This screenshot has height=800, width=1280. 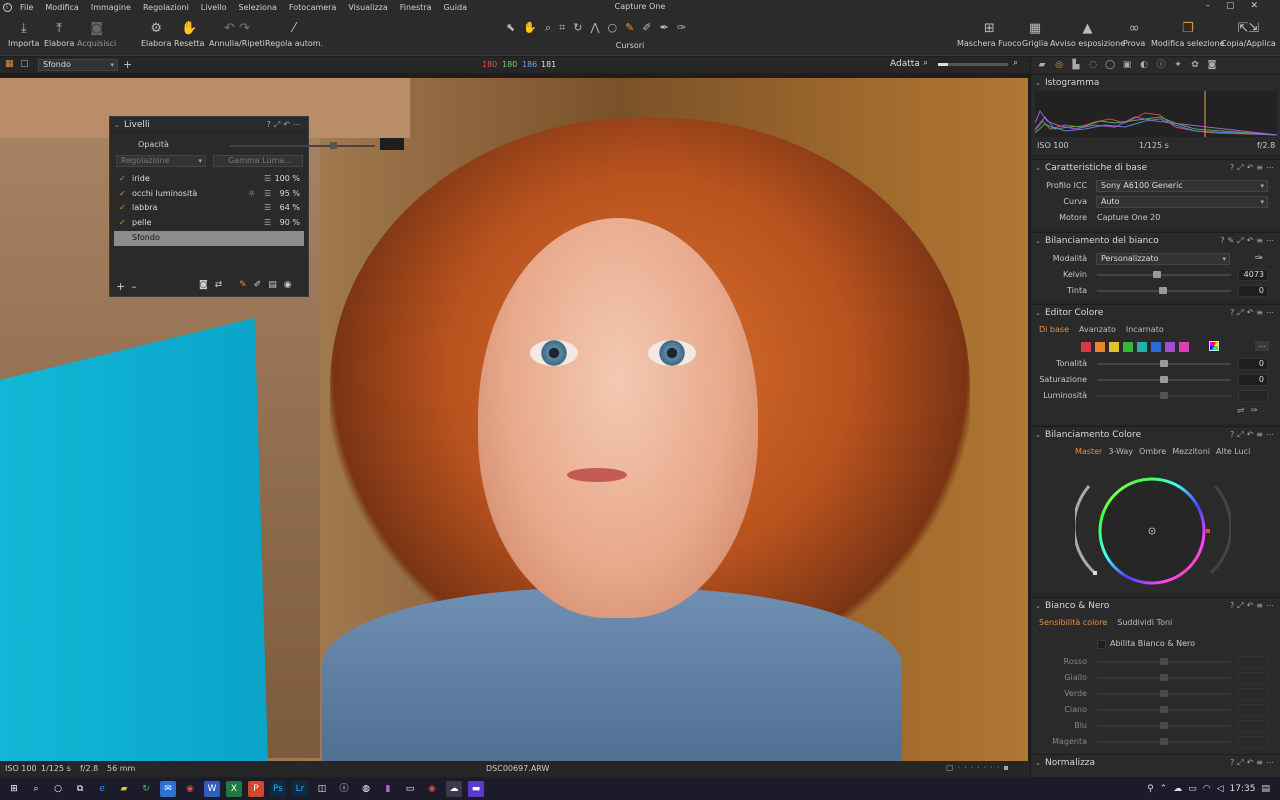 What do you see at coordinates (1059, 65) in the screenshot?
I see `color-tab-icon: ◎` at bounding box center [1059, 65].